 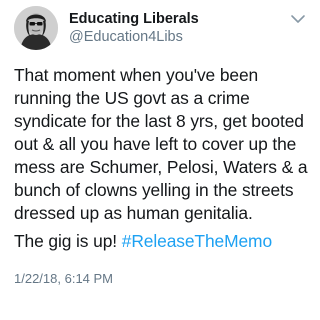 I want to click on tagline-text: The gig is up!, so click(x=68, y=241).